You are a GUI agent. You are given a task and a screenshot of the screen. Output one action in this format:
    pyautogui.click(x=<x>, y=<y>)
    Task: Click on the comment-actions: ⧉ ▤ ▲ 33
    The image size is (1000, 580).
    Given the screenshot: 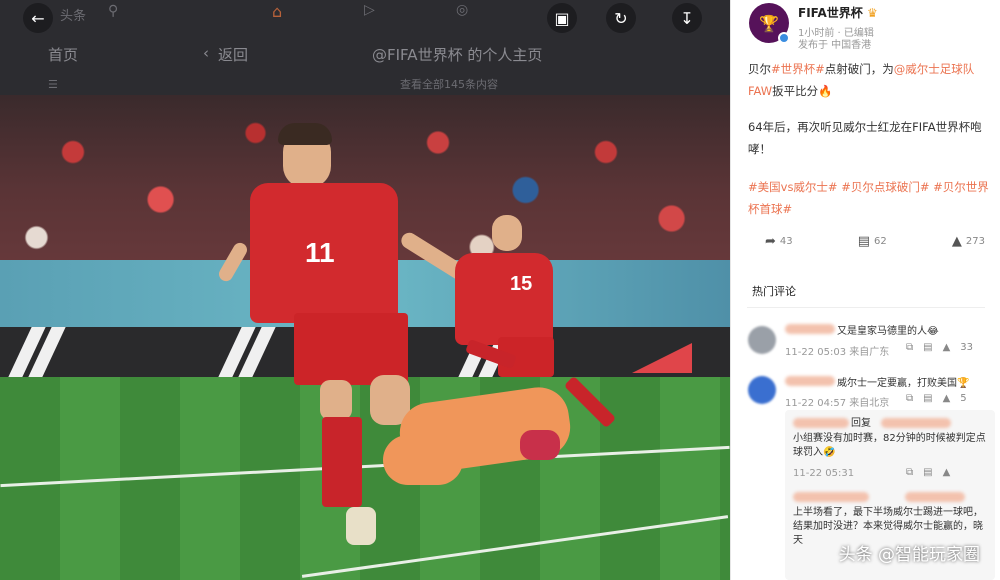 What is the action you would take?
    pyautogui.click(x=939, y=347)
    